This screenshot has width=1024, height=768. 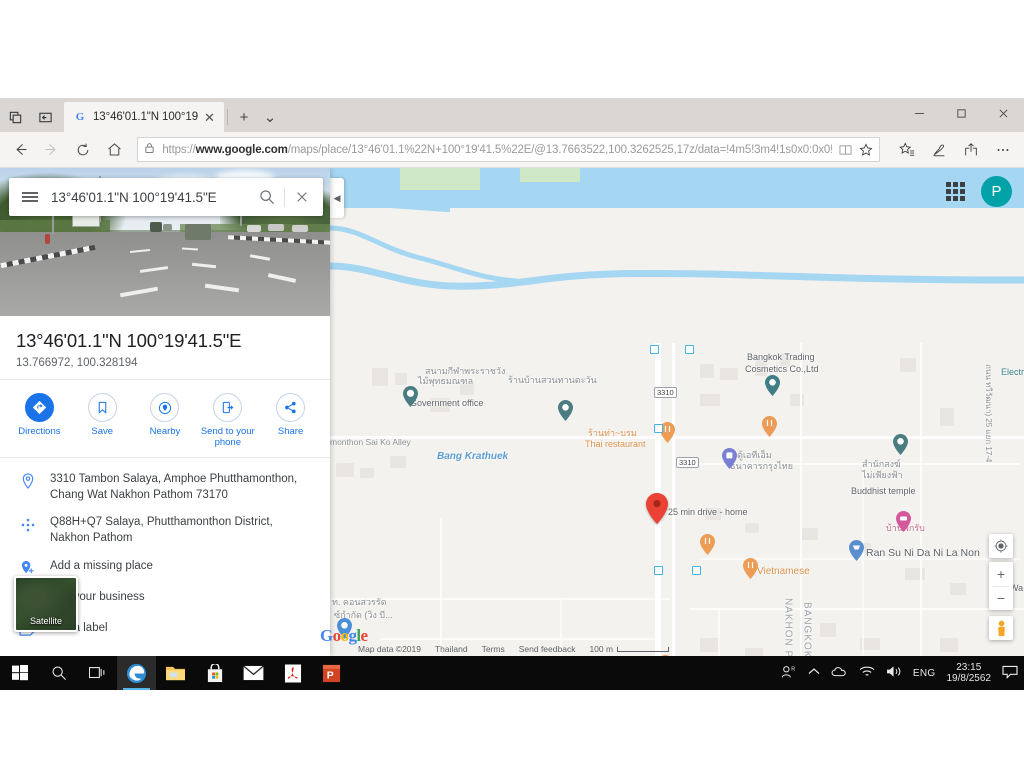 What do you see at coordinates (58, 673) in the screenshot?
I see `search-button` at bounding box center [58, 673].